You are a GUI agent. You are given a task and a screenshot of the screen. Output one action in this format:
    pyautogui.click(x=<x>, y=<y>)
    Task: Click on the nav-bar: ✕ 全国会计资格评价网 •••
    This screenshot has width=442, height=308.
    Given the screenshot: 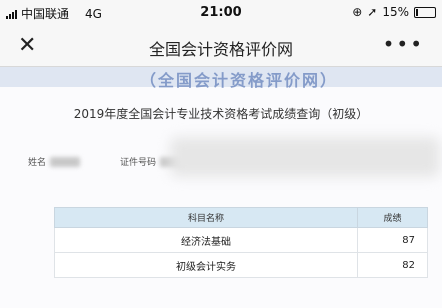 What is the action you would take?
    pyautogui.click(x=221, y=46)
    